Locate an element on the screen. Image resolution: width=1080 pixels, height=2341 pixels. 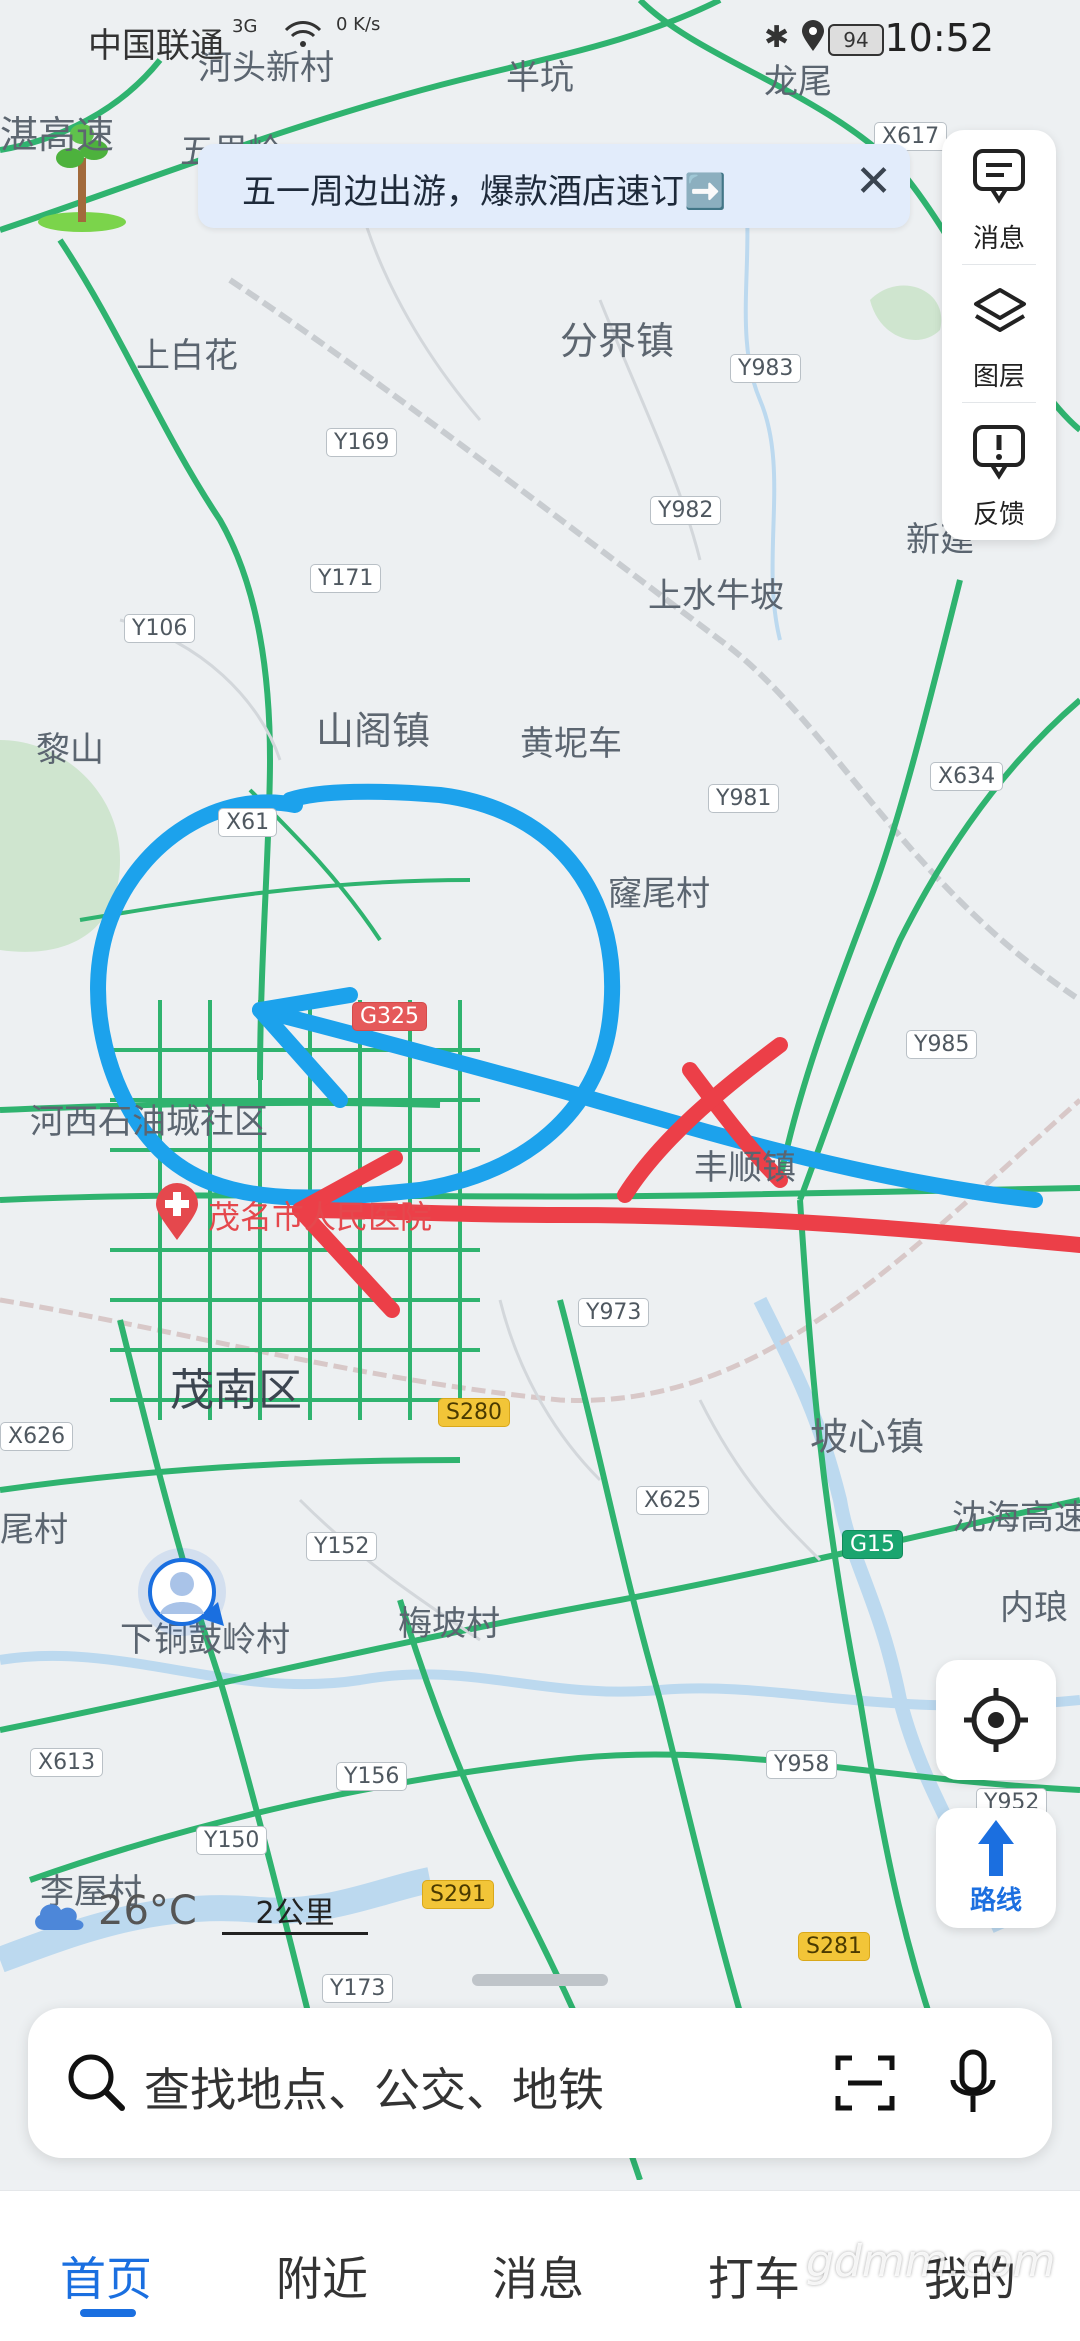
road-shield: Y981 is located at coordinates (744, 798).